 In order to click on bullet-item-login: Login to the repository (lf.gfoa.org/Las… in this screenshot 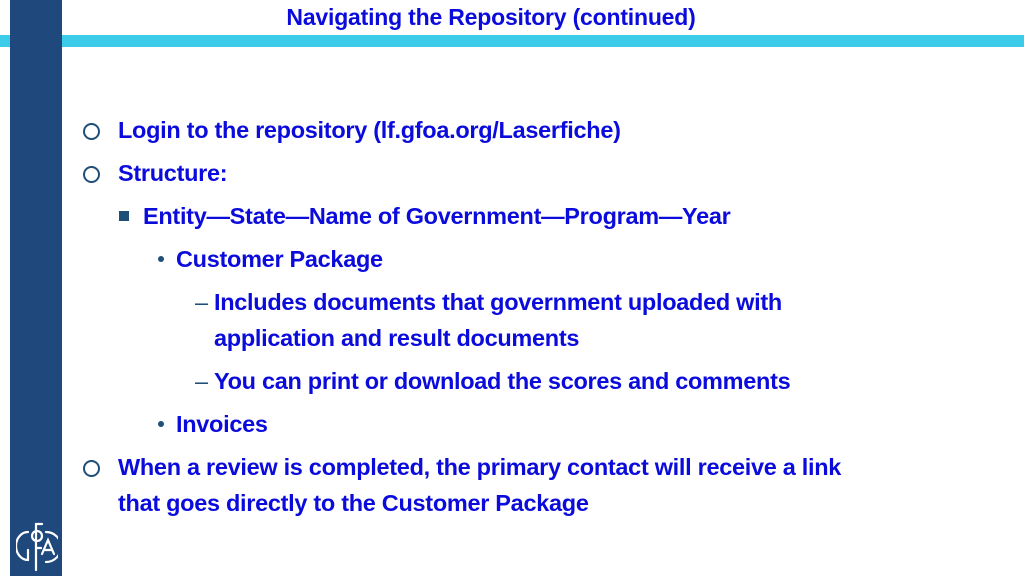, I will do `click(540, 130)`.